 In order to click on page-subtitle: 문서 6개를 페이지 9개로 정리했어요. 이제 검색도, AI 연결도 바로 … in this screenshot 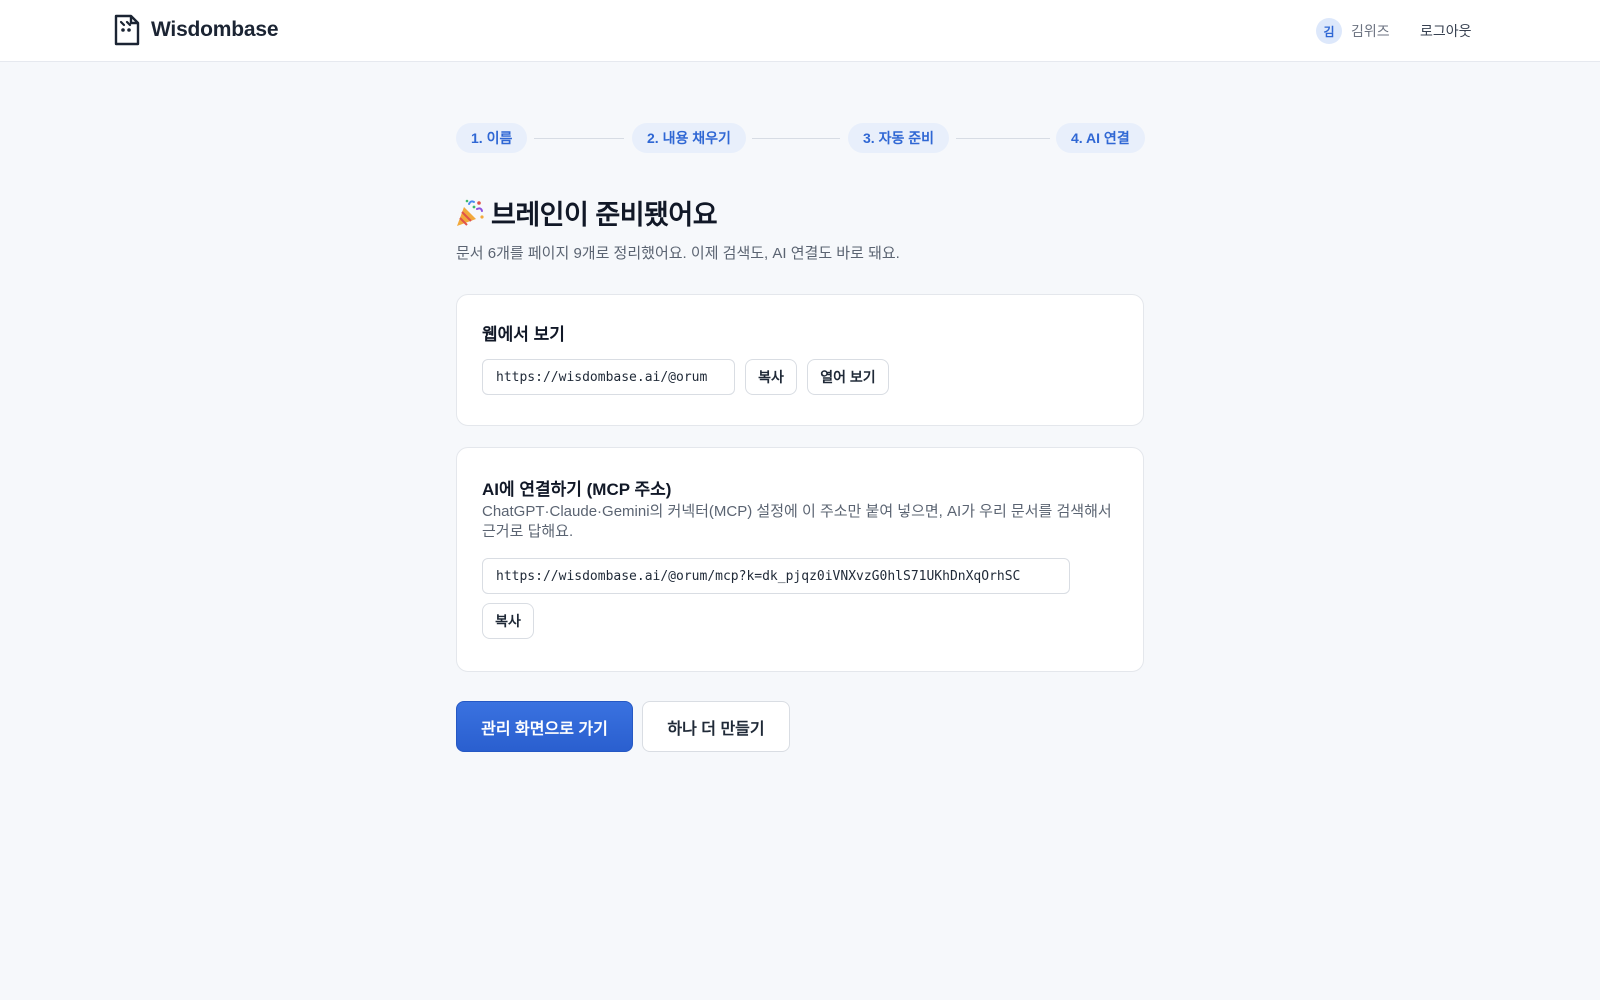, I will do `click(678, 253)`.